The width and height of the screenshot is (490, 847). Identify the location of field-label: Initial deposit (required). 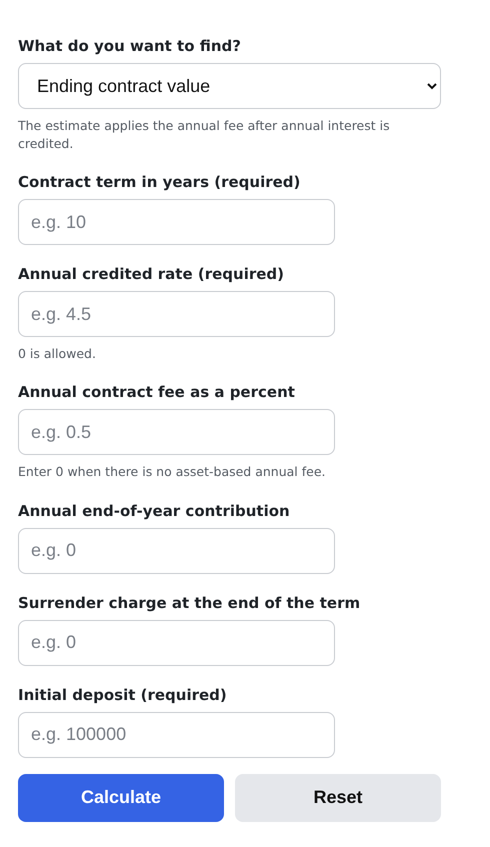
(123, 695).